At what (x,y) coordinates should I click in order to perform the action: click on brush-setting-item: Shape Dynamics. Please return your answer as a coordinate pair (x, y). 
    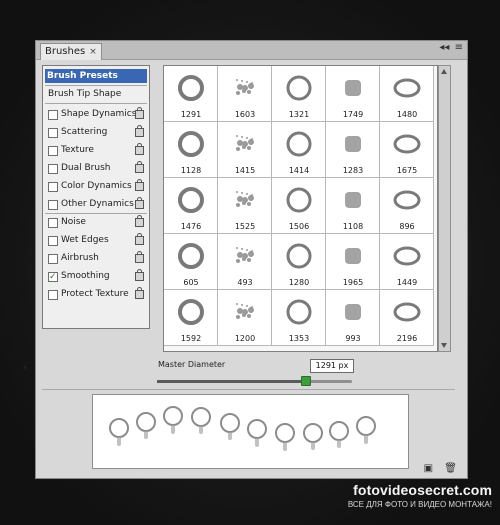
    Looking at the image, I should click on (96, 114).